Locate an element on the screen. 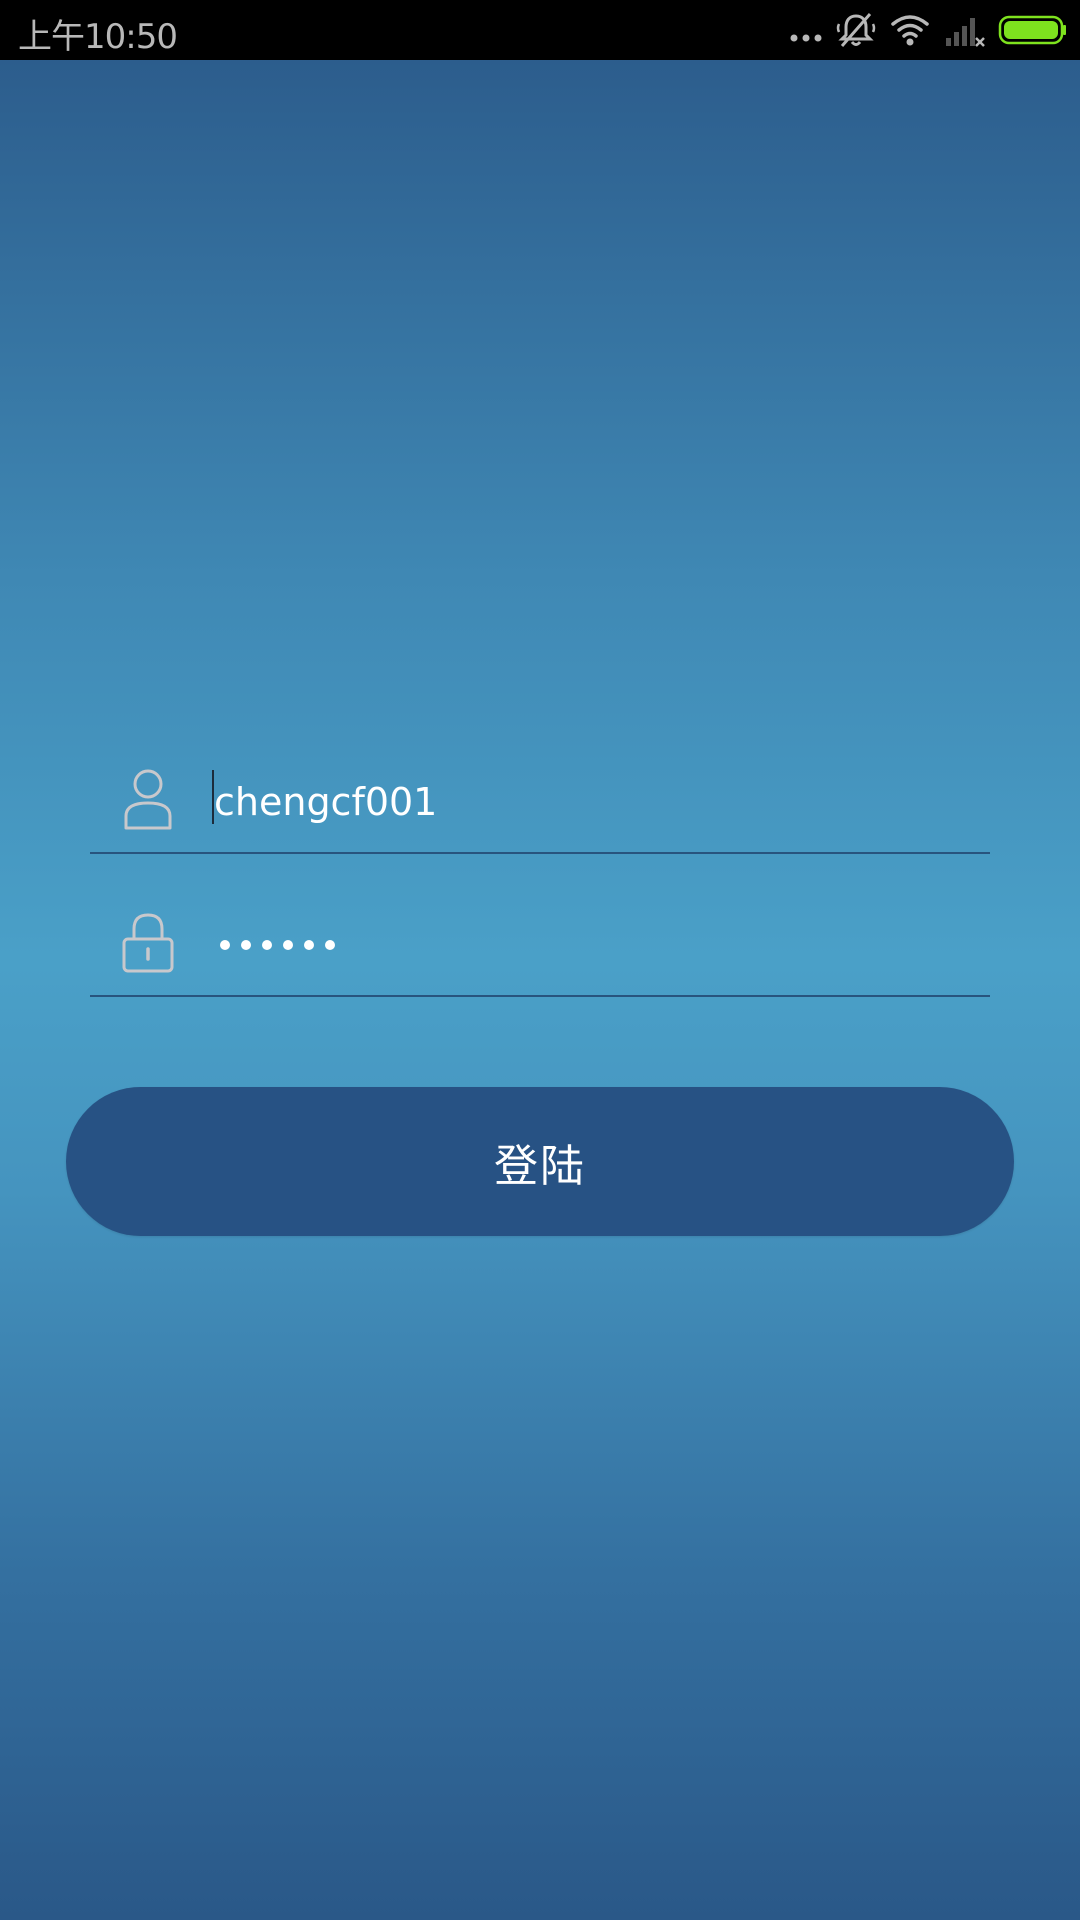 This screenshot has height=1920, width=1080. username-input is located at coordinates (593, 802).